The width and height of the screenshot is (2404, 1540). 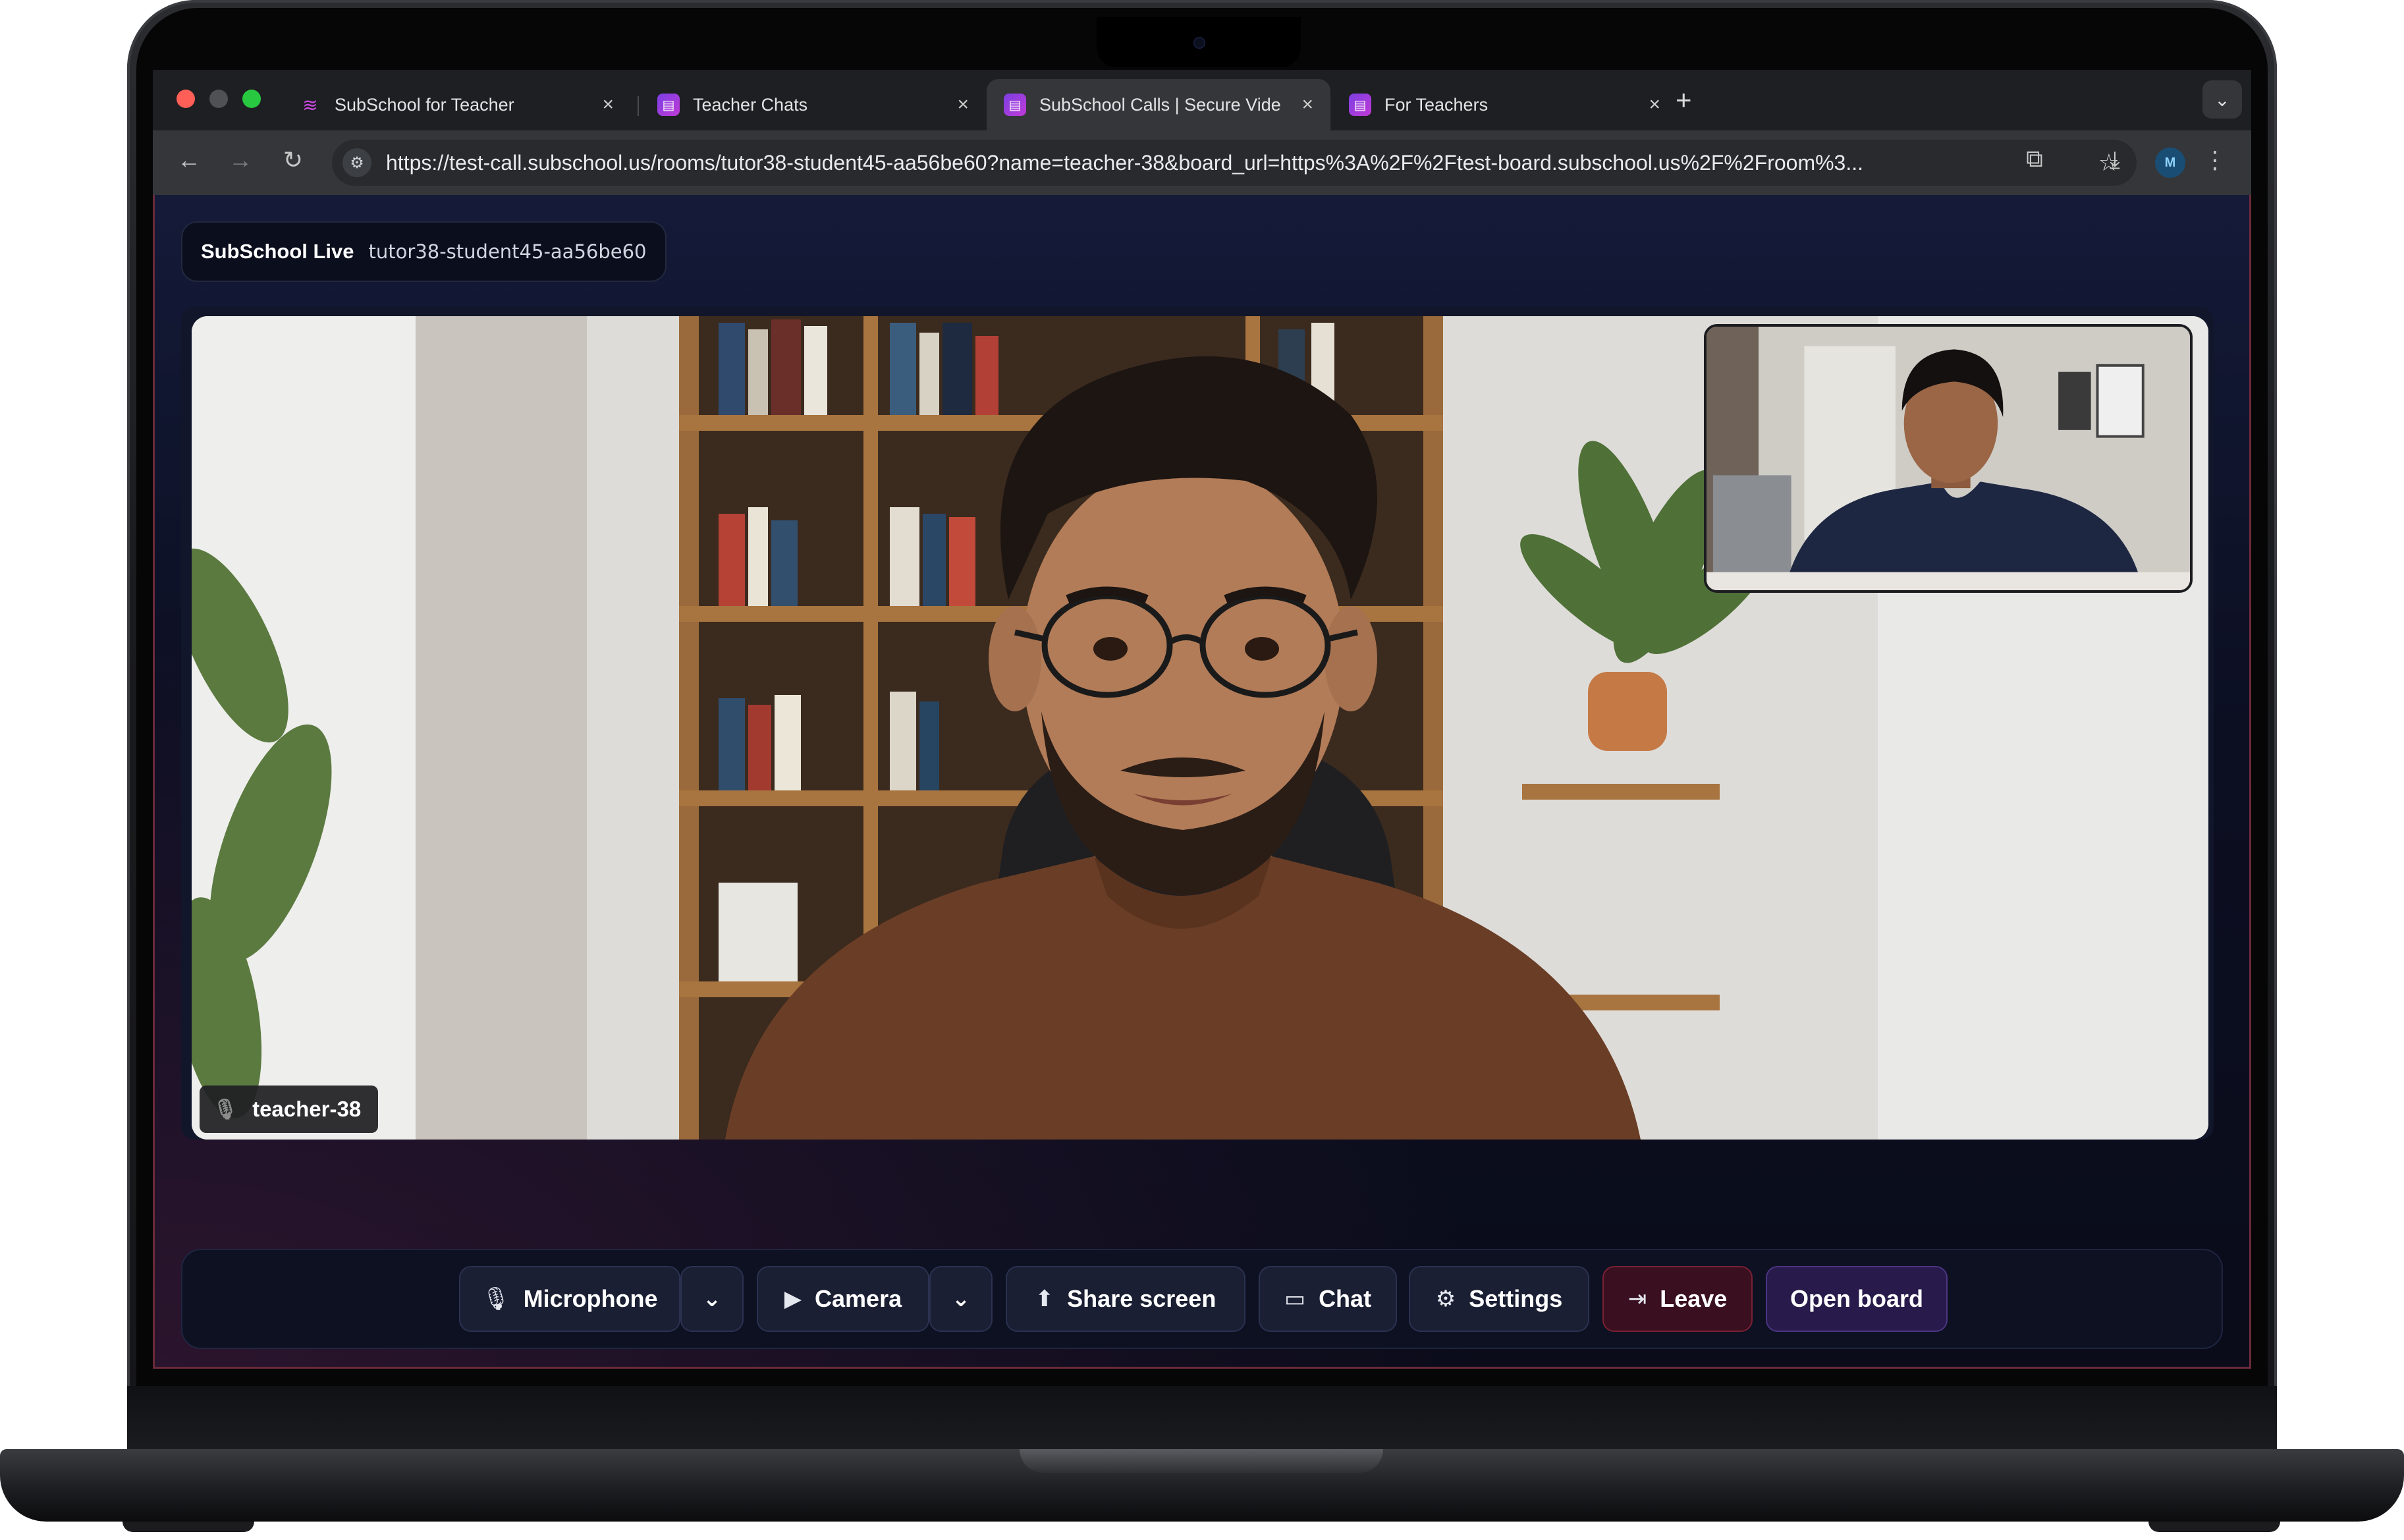 What do you see at coordinates (1141, 1298) in the screenshot?
I see `share-screen-label: Share screen` at bounding box center [1141, 1298].